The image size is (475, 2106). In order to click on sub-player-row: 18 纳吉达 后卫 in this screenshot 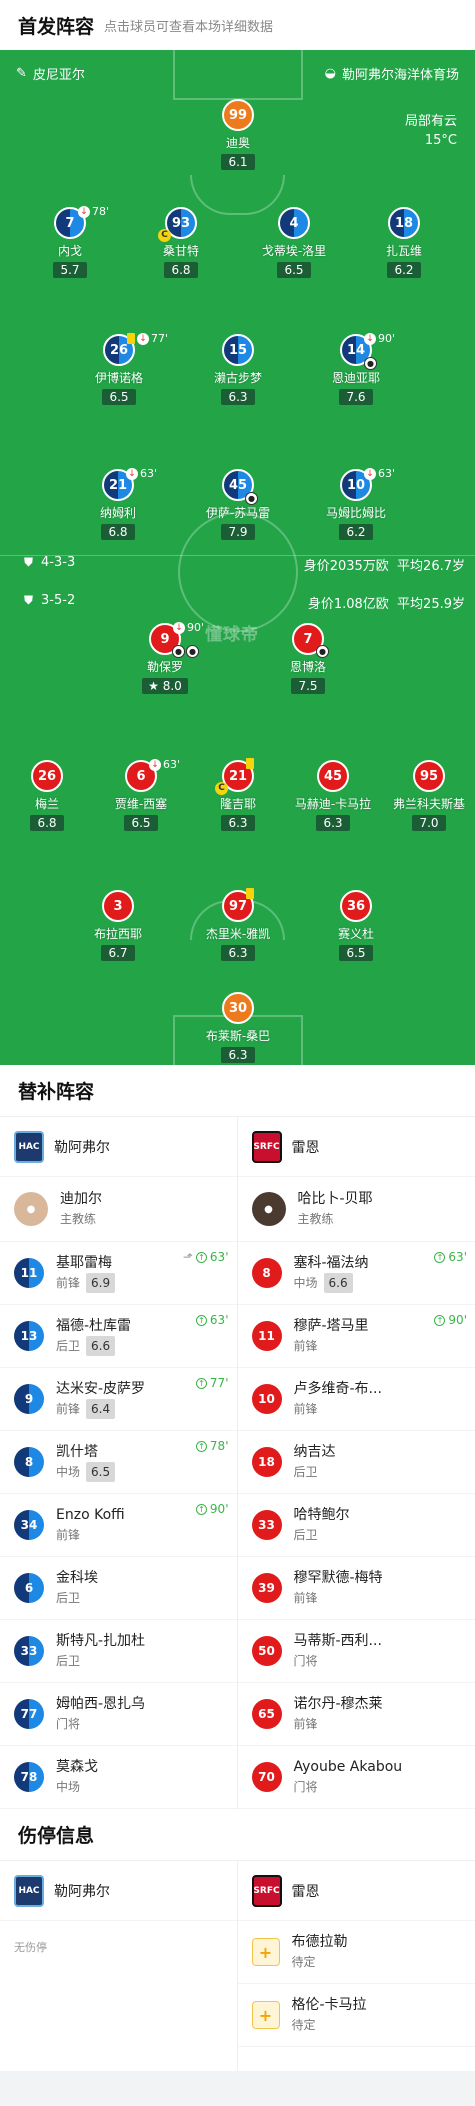, I will do `click(356, 1462)`.